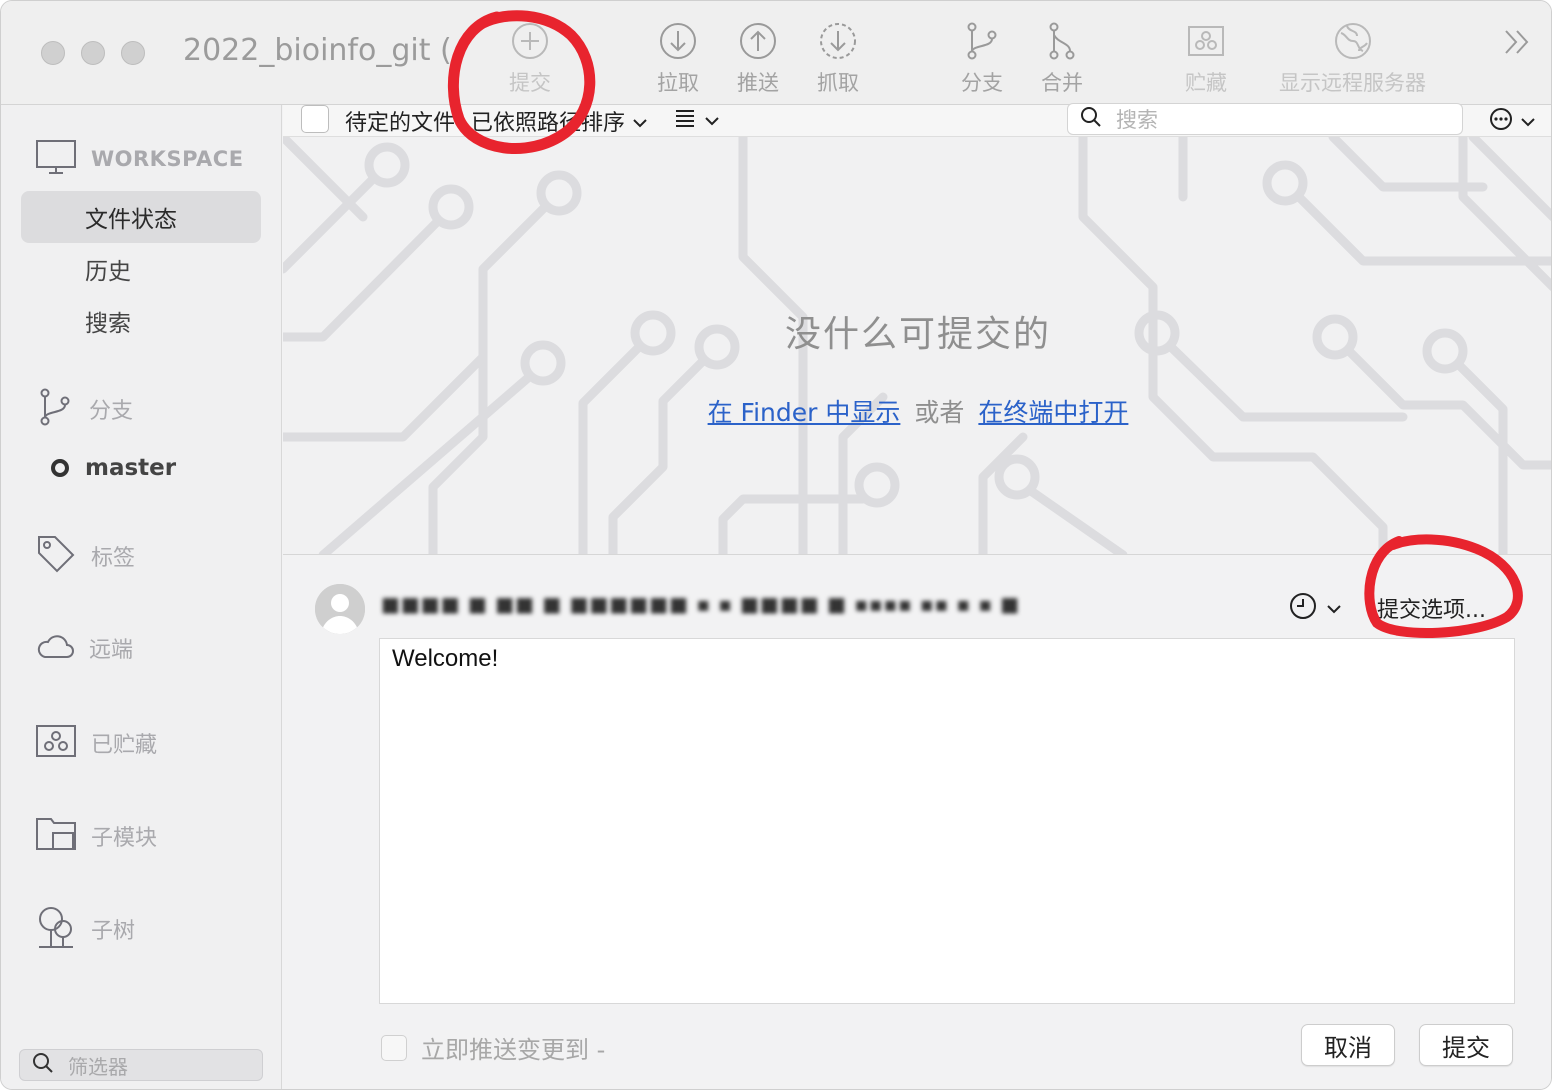 This screenshot has width=1552, height=1090. What do you see at coordinates (131, 468) in the screenshot?
I see `branch-name: master` at bounding box center [131, 468].